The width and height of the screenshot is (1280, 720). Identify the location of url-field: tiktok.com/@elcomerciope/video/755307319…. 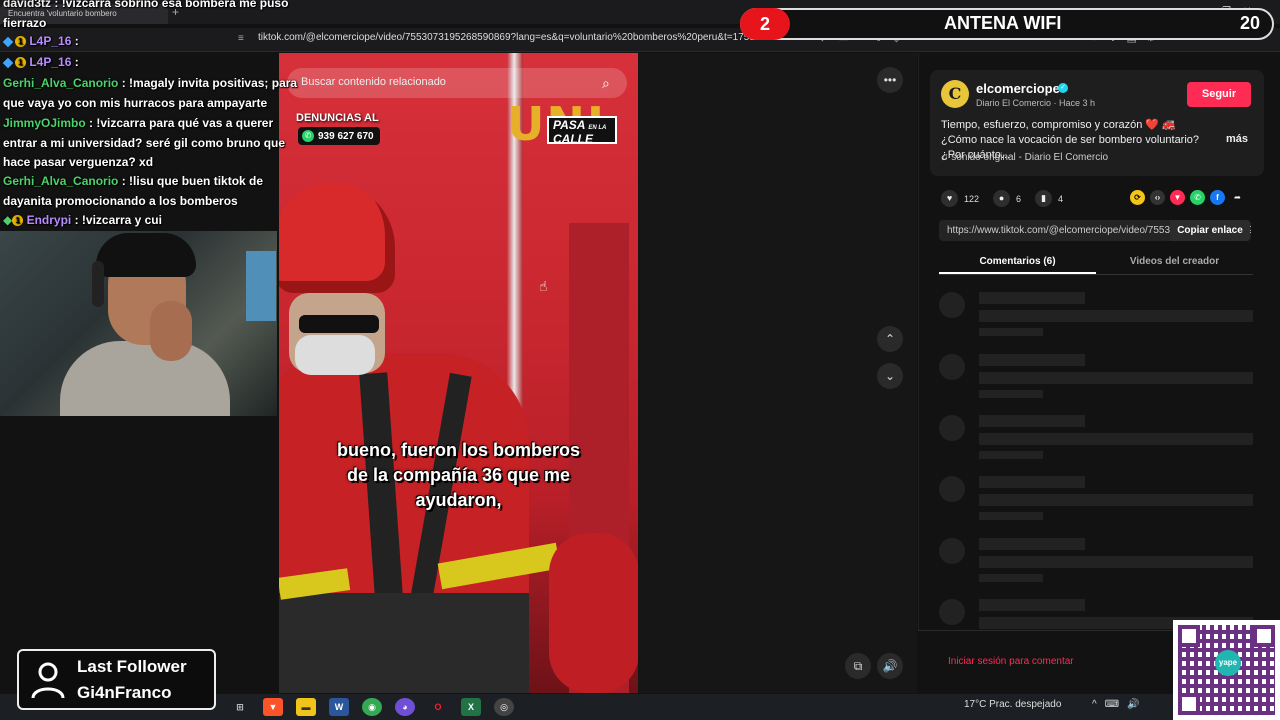
(506, 40).